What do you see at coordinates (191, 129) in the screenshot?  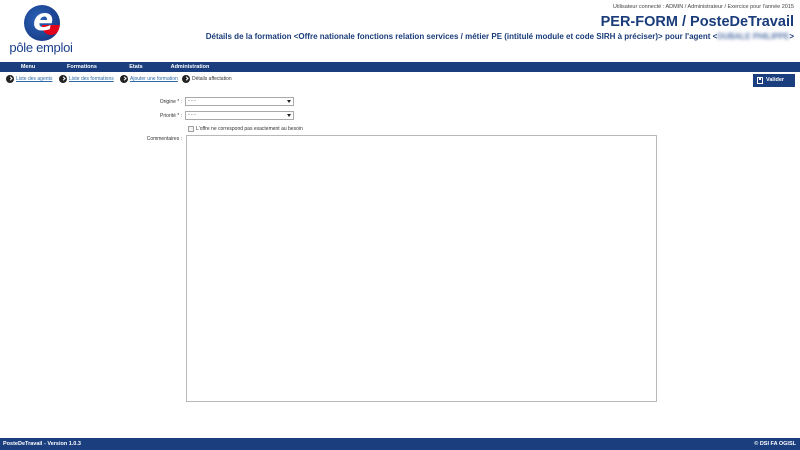 I see `offre-mismatch-checkbox` at bounding box center [191, 129].